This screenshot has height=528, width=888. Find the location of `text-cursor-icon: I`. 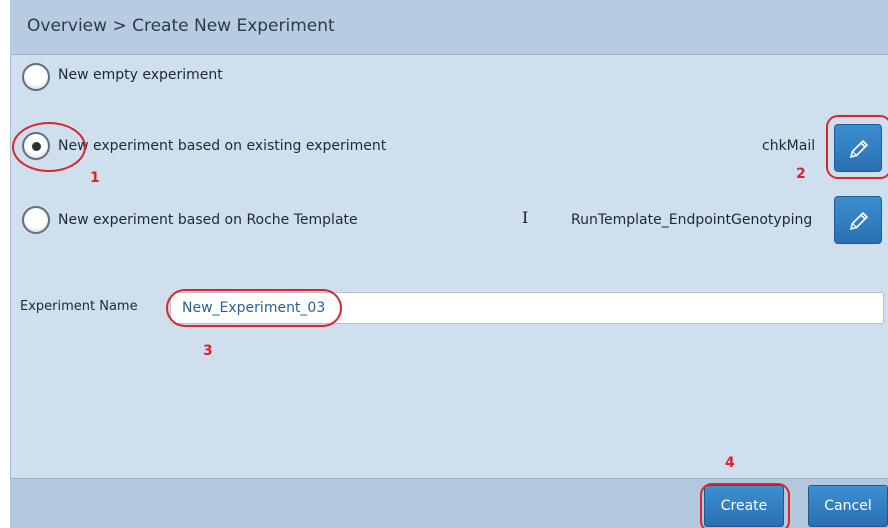

text-cursor-icon: I is located at coordinates (525, 217).